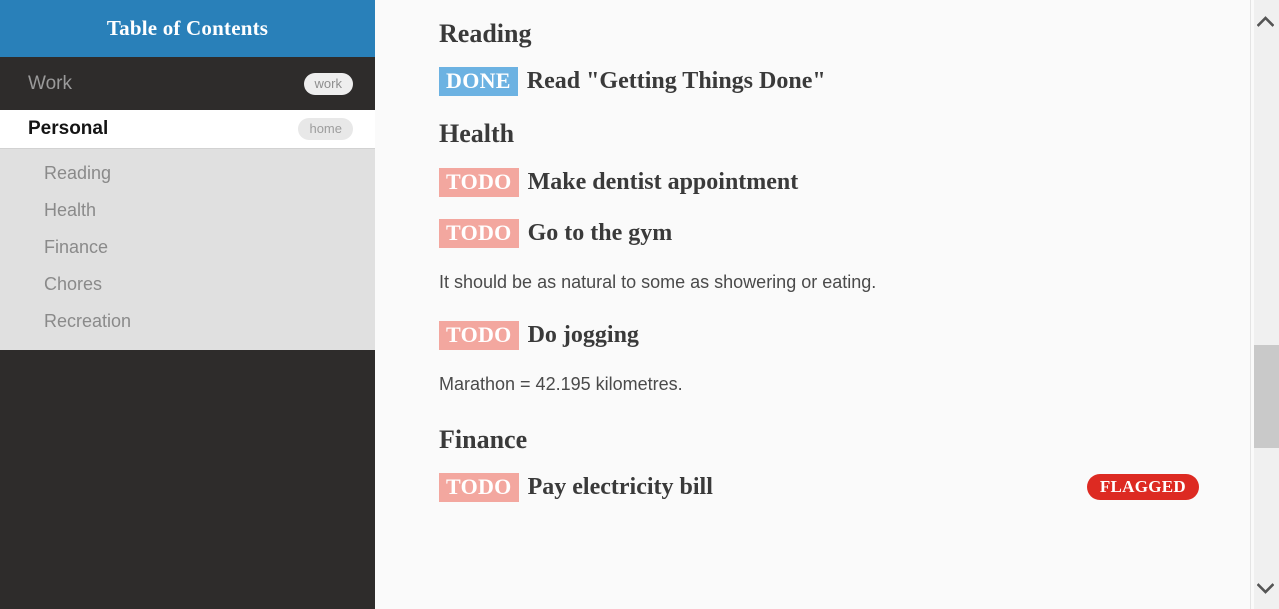  I want to click on sidebar-item-chores: Chores, so click(187, 284).